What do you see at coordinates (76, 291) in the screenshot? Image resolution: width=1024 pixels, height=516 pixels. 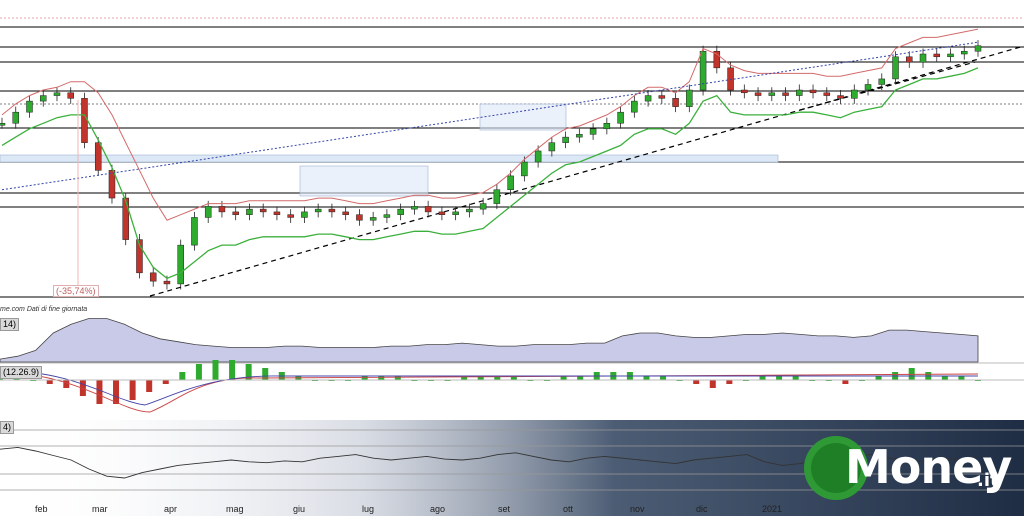 I see `drawdown-annotation: (-35,74%)` at bounding box center [76, 291].